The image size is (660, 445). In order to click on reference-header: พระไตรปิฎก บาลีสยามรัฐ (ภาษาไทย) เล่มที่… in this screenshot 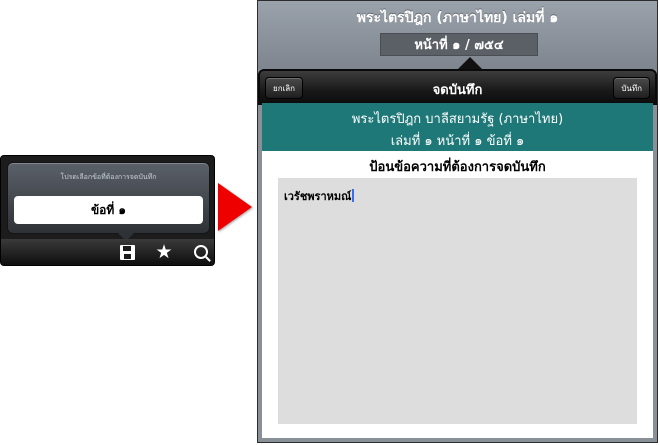, I will do `click(457, 127)`.